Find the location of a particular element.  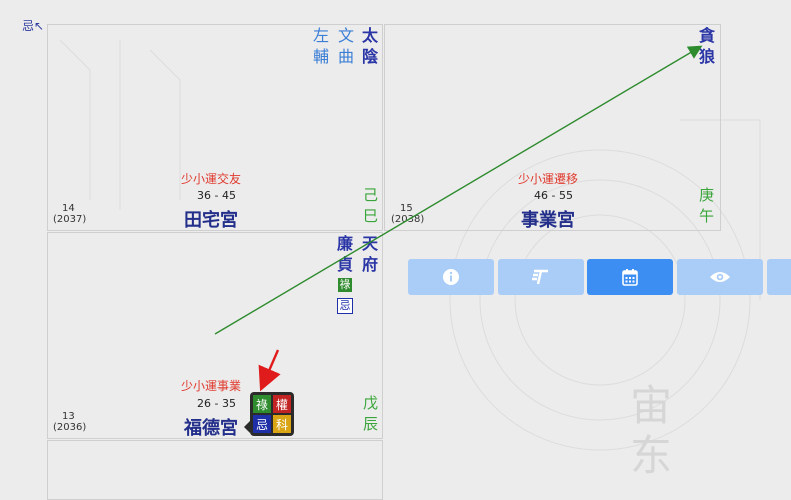

palace-name: 事業宮 is located at coordinates (548, 220).